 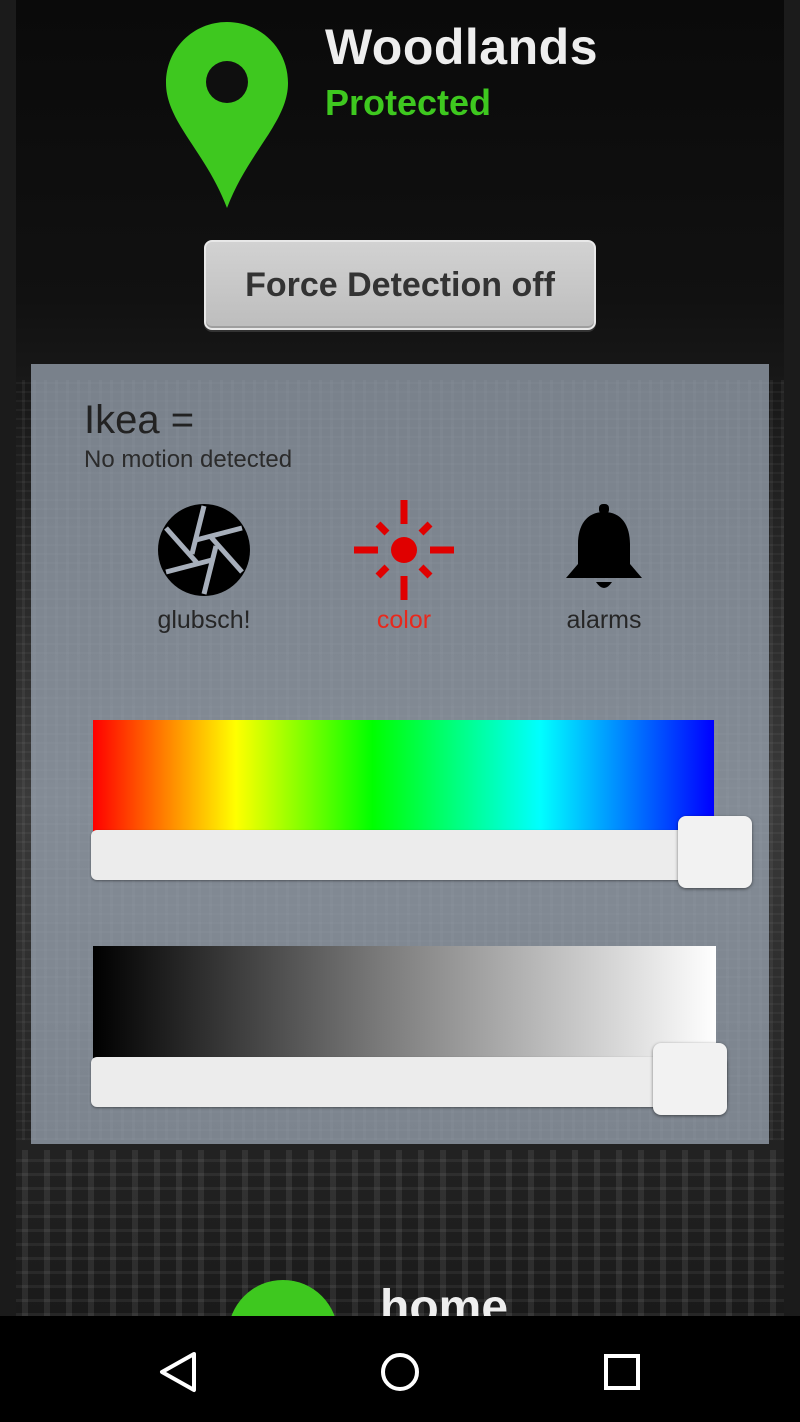 What do you see at coordinates (400, 1372) in the screenshot?
I see `home-circle-icon` at bounding box center [400, 1372].